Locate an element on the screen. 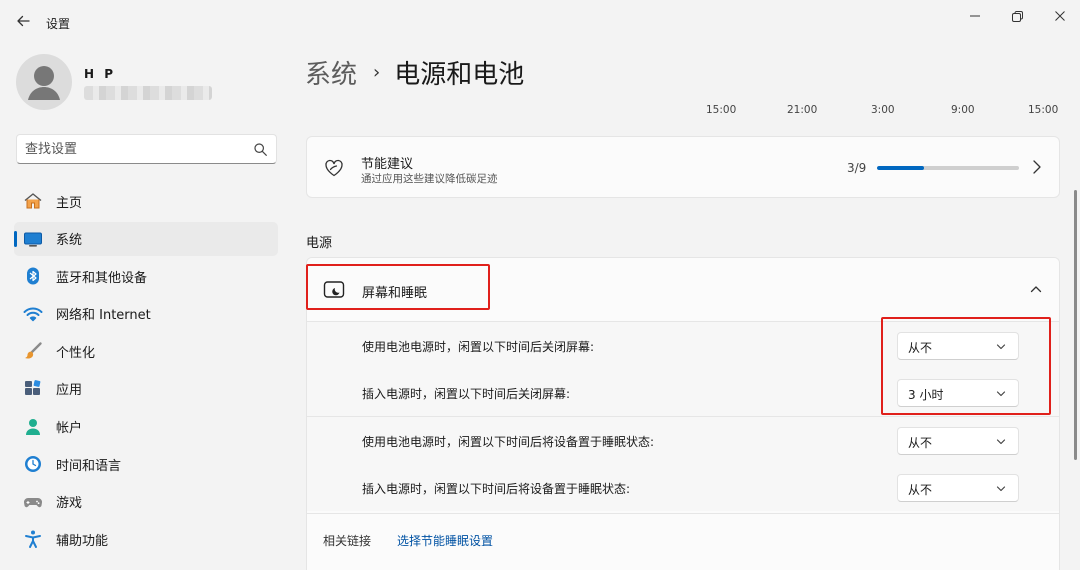 This screenshot has width=1080, height=570. sidebar-item-apps: 应用 is located at coordinates (146, 389).